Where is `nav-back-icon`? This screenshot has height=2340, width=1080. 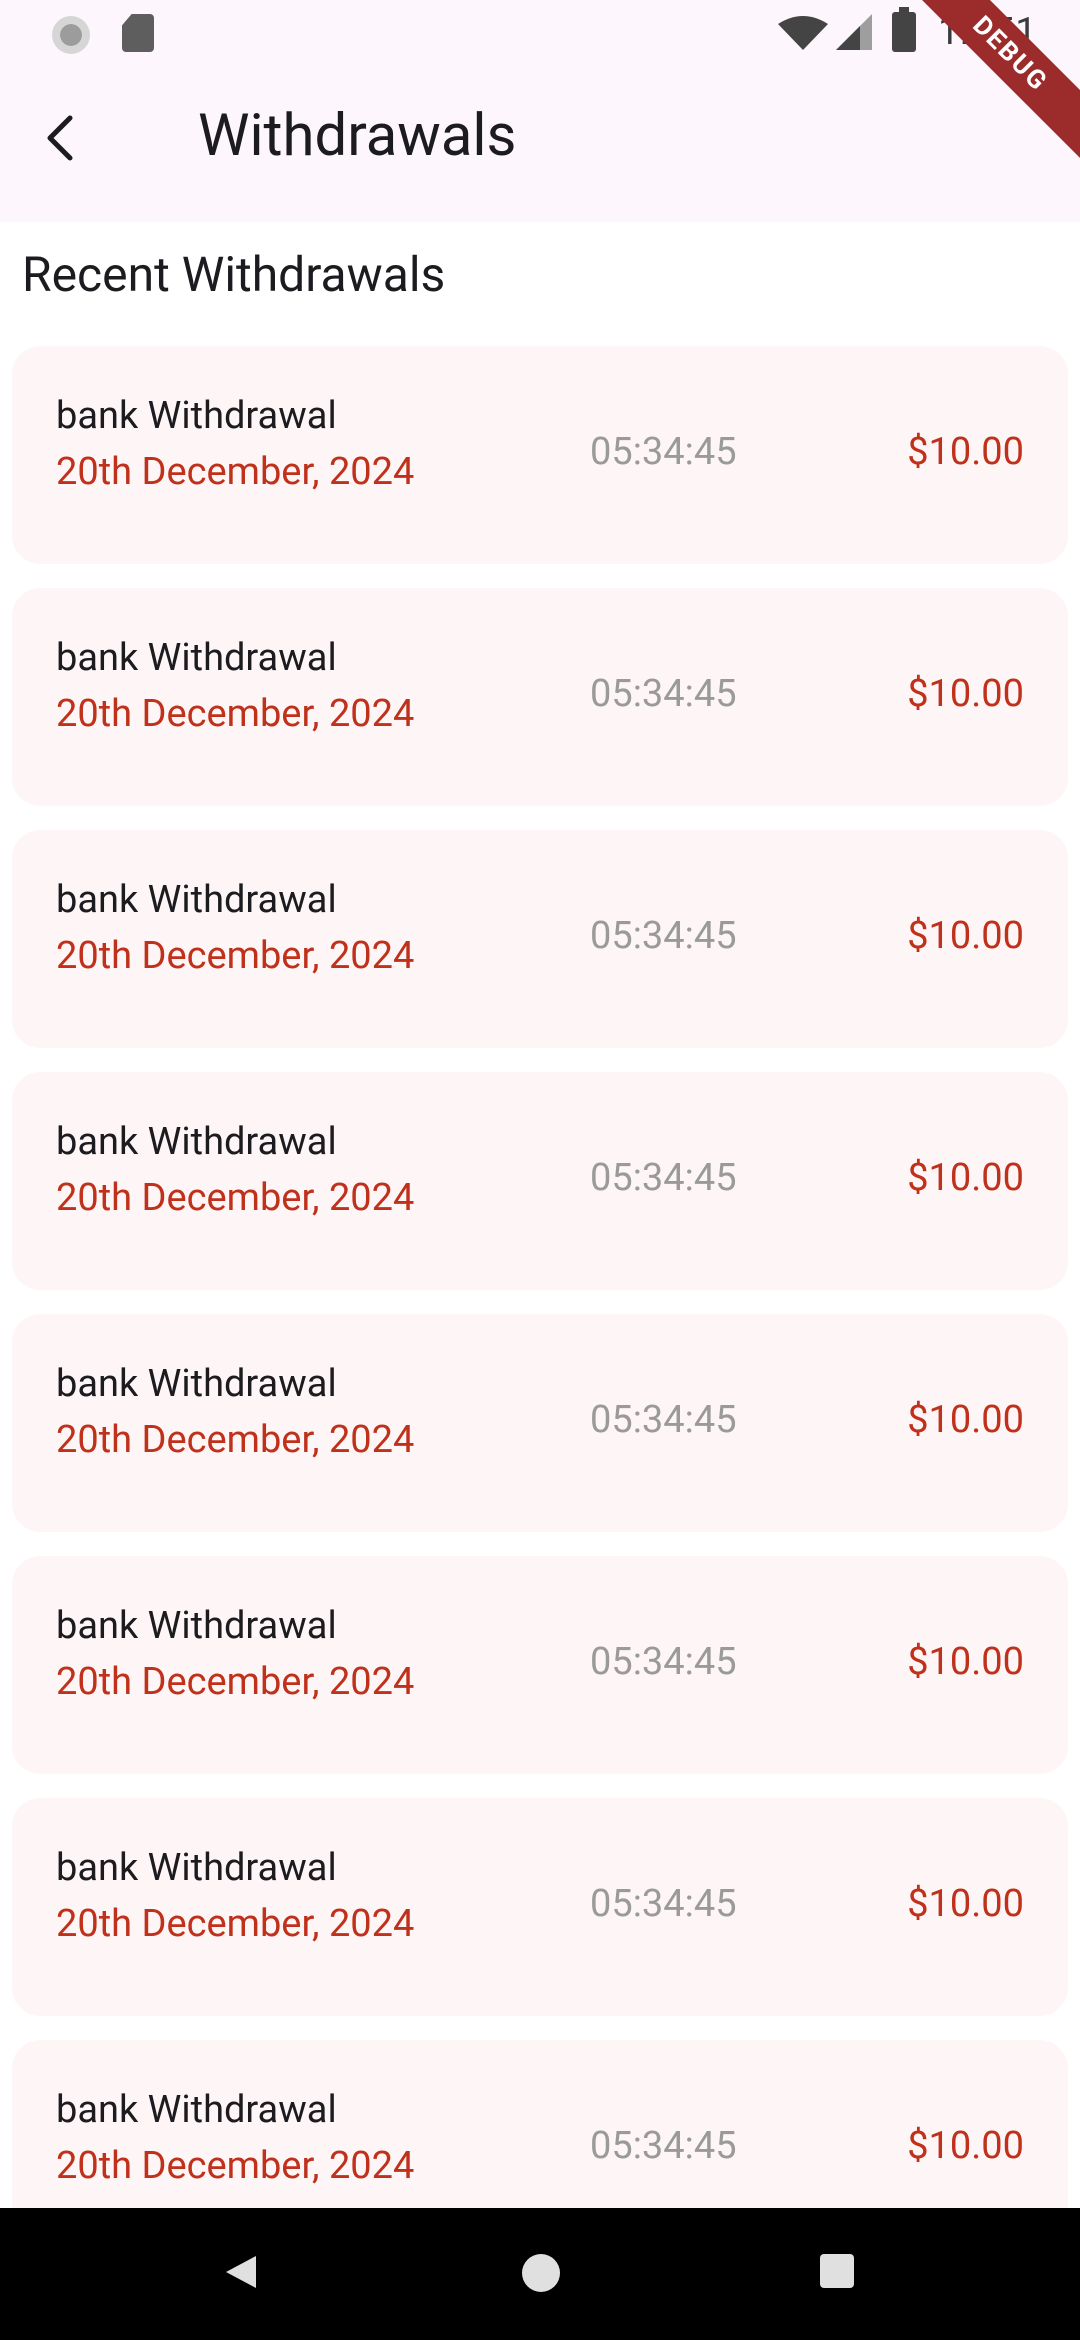
nav-back-icon is located at coordinates (242, 2272).